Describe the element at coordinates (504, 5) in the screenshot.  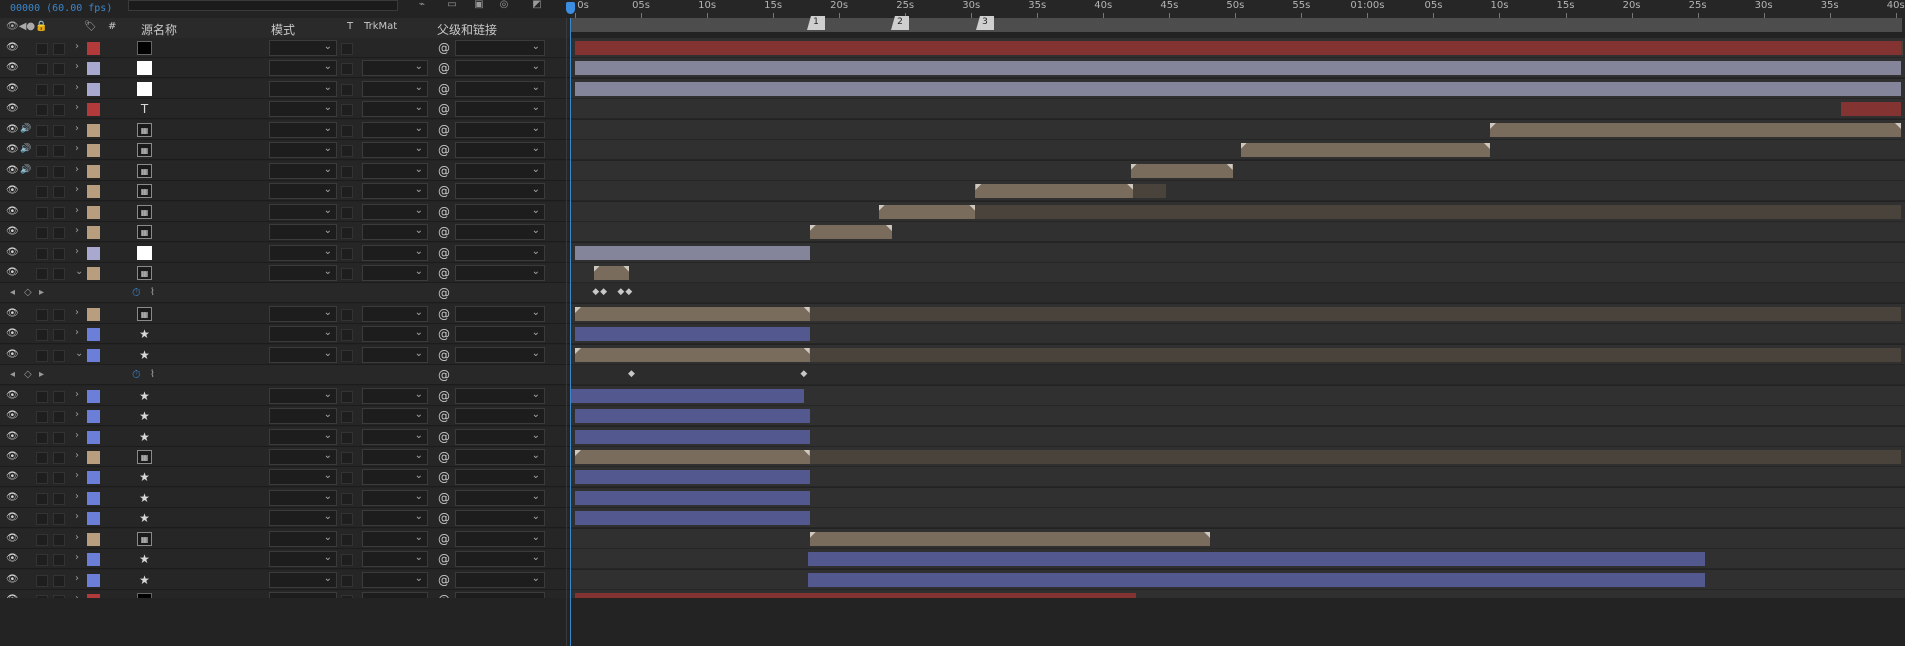
I see `frame-blending-icon: ◎` at that location.